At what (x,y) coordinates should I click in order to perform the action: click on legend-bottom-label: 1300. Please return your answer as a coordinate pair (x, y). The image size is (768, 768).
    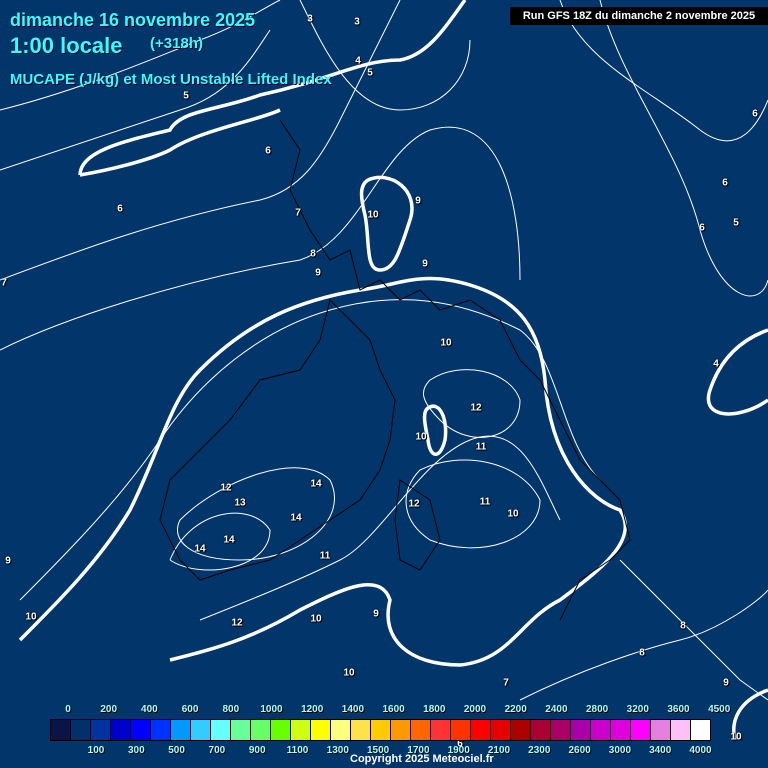
    Looking at the image, I should click on (337, 750).